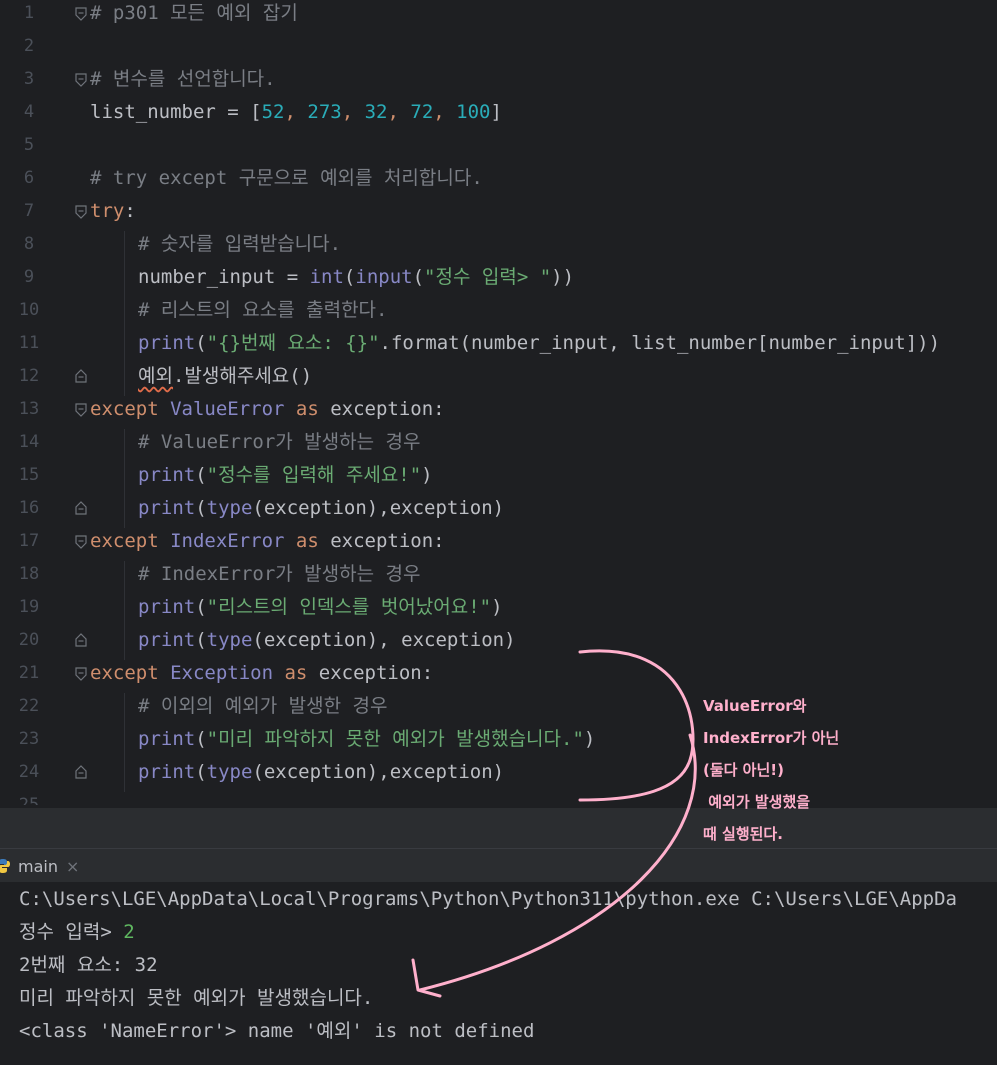 The image size is (997, 1065). I want to click on code-line: number_input = int(input("정수 입력> ")), so click(356, 277).